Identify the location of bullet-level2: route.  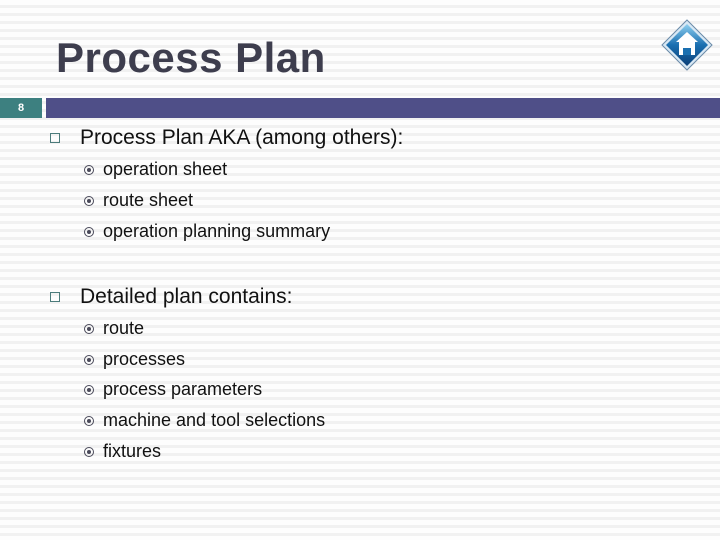
(114, 328).